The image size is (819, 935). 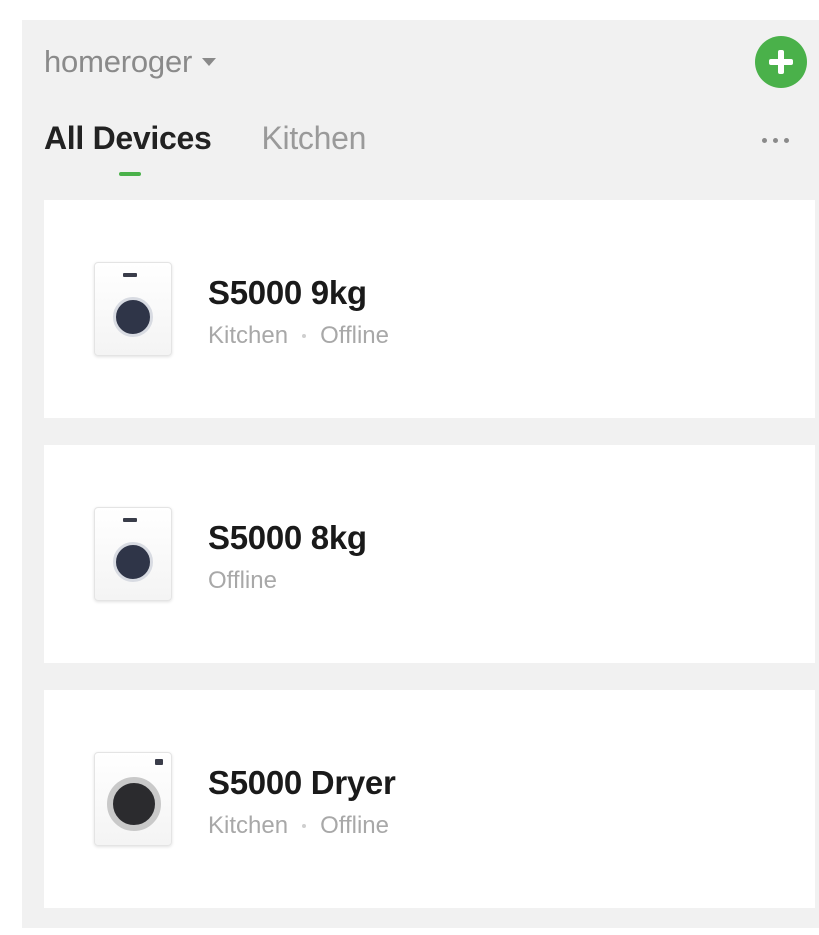 What do you see at coordinates (420, 70) in the screenshot?
I see `header: homeroger` at bounding box center [420, 70].